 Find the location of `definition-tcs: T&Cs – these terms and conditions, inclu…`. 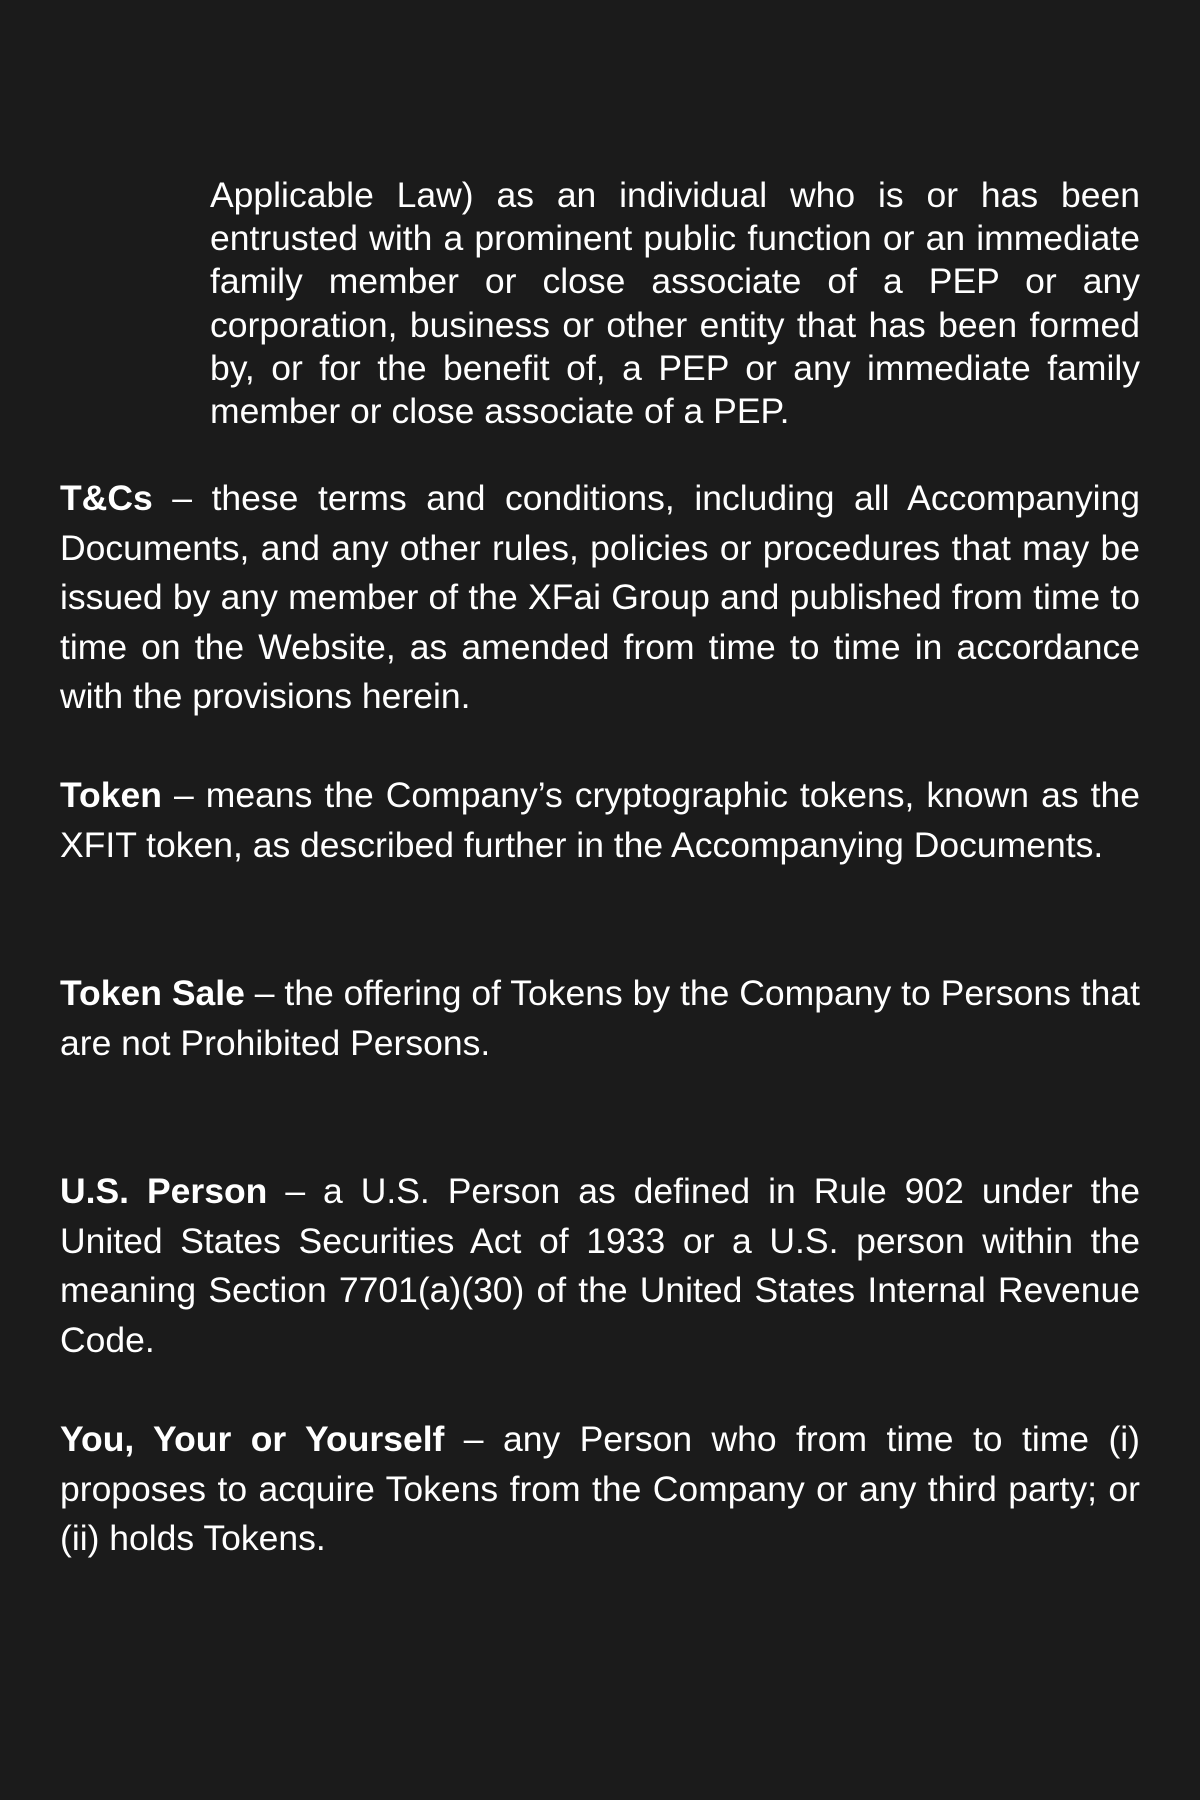

definition-tcs: T&Cs – these terms and conditions, inclu… is located at coordinates (600, 598).